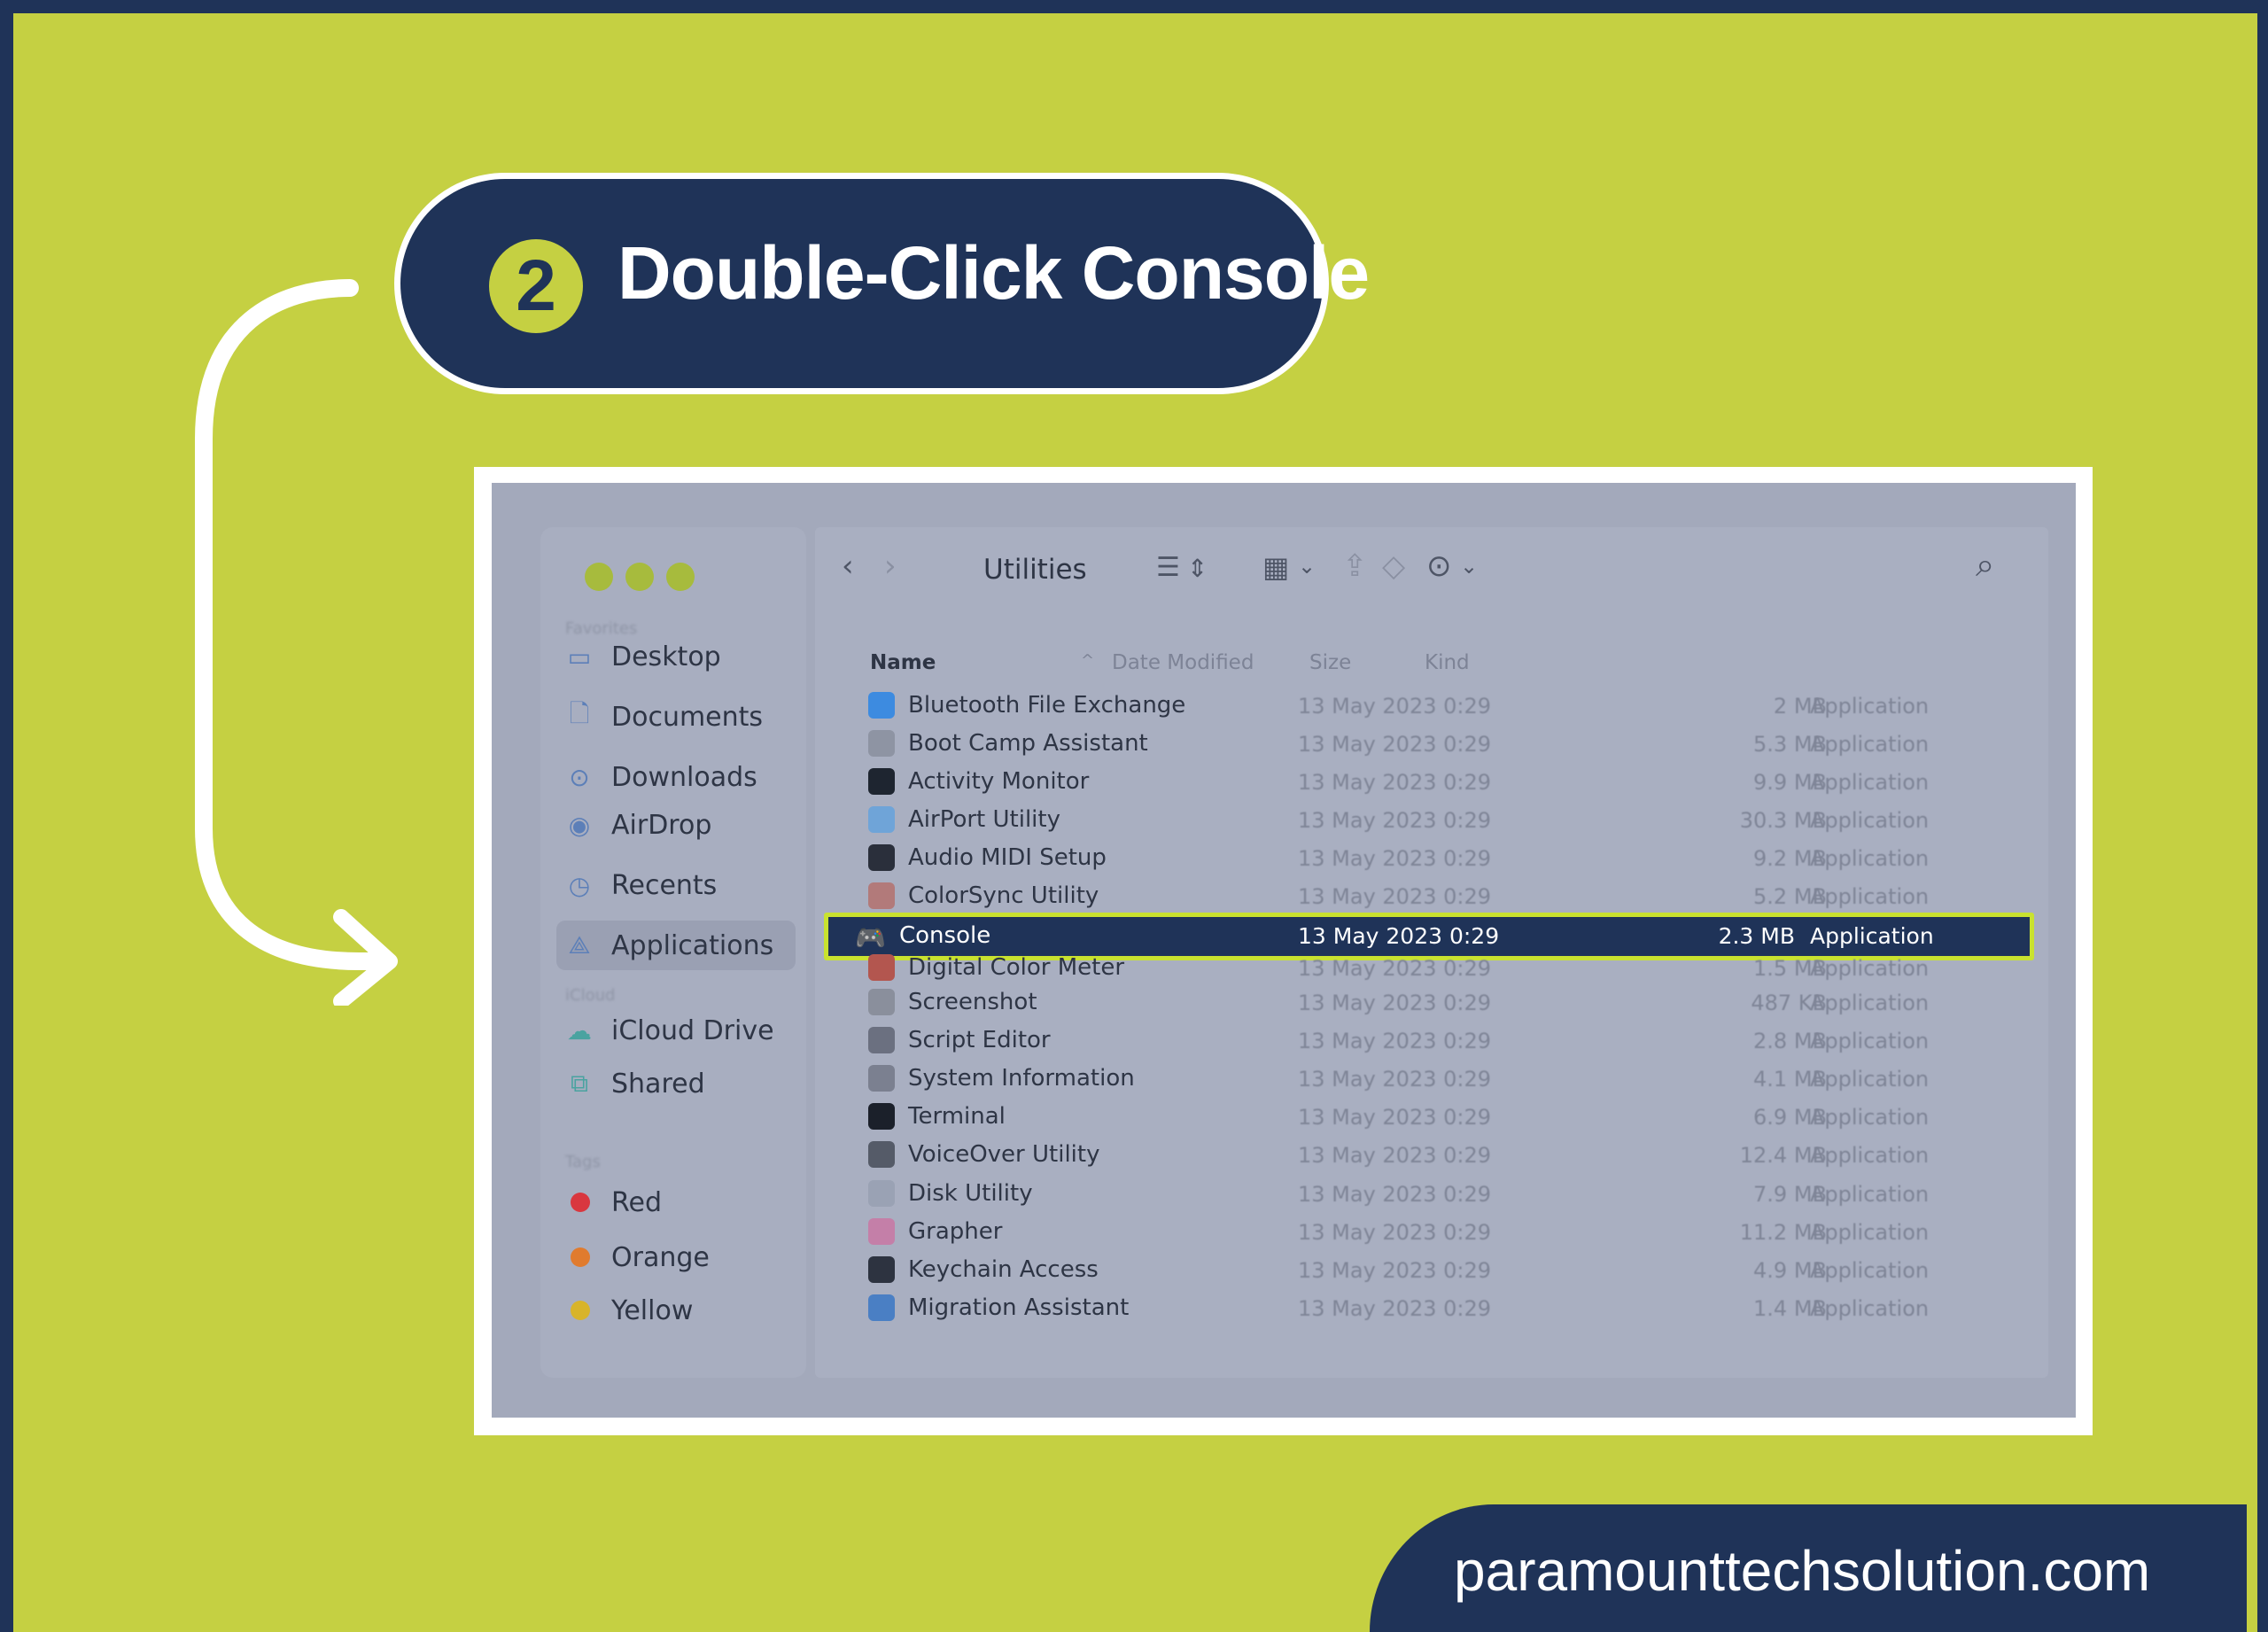  Describe the element at coordinates (1016, 967) in the screenshot. I see `file-name: Digital Color Meter` at that location.